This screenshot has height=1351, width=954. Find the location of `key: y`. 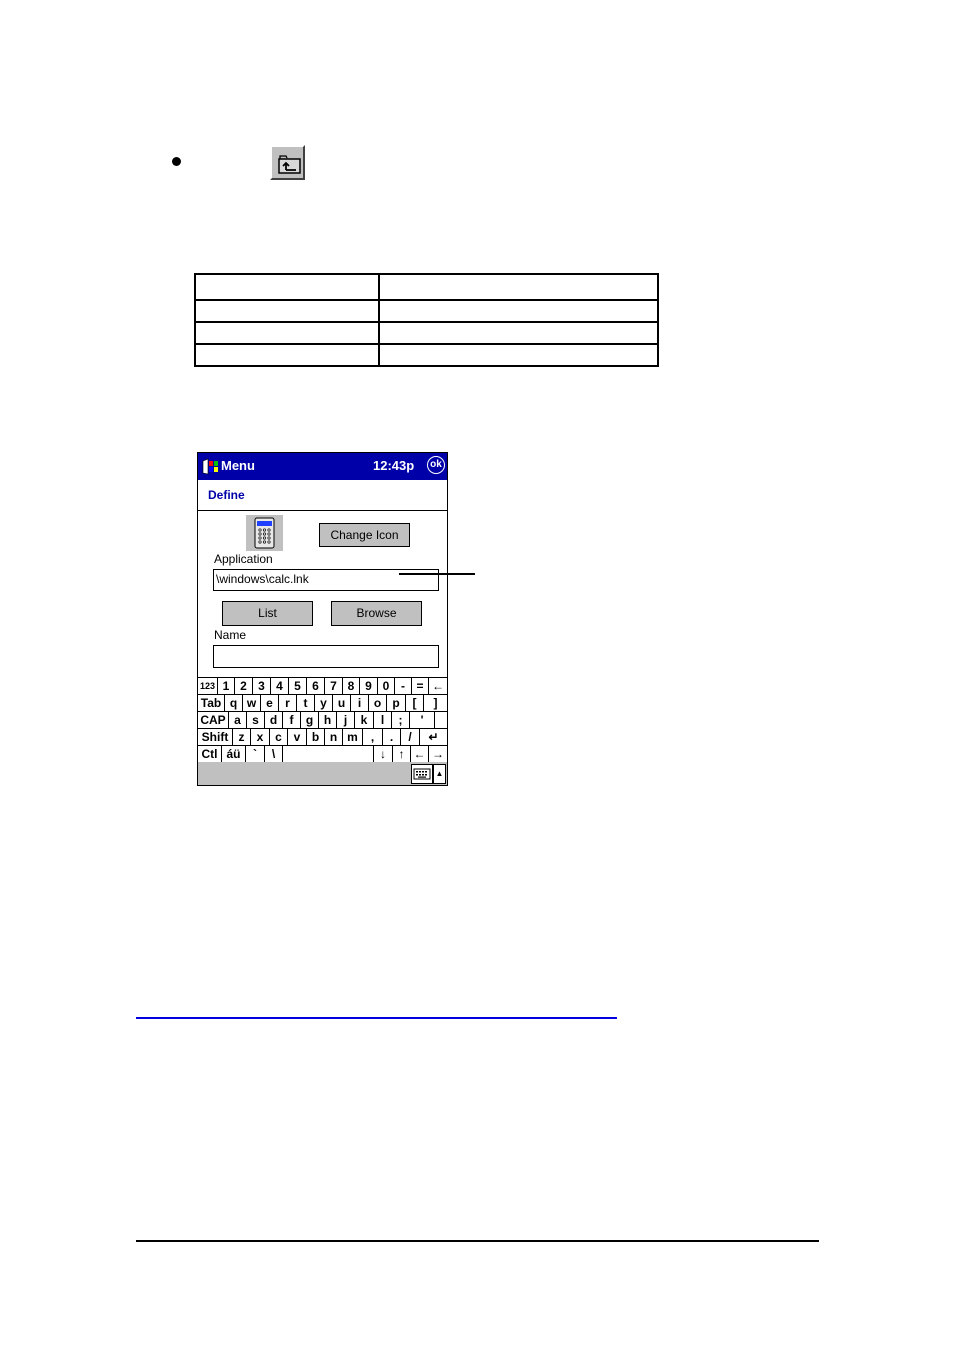

key: y is located at coordinates (324, 703).